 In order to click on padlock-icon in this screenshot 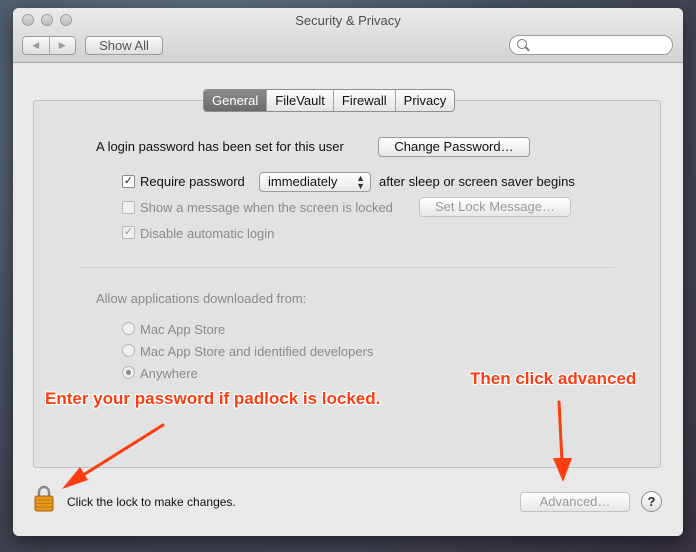, I will do `click(44, 498)`.